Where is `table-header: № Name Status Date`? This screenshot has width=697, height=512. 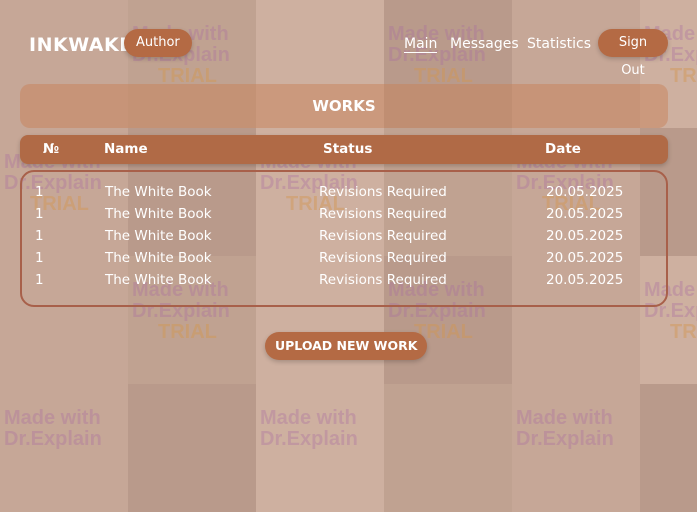
table-header: № Name Status Date is located at coordinates (344, 149).